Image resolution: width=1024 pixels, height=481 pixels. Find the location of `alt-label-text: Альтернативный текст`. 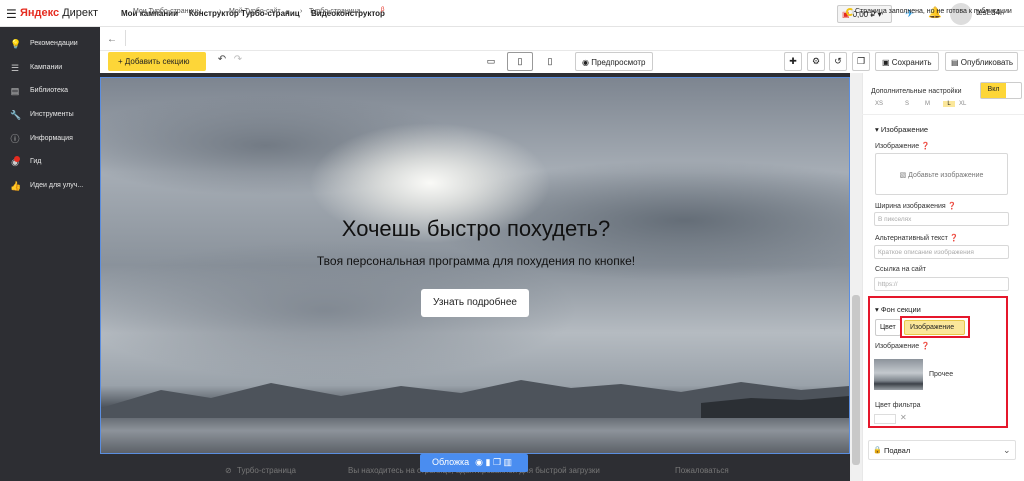

alt-label-text: Альтернативный текст is located at coordinates (911, 238).